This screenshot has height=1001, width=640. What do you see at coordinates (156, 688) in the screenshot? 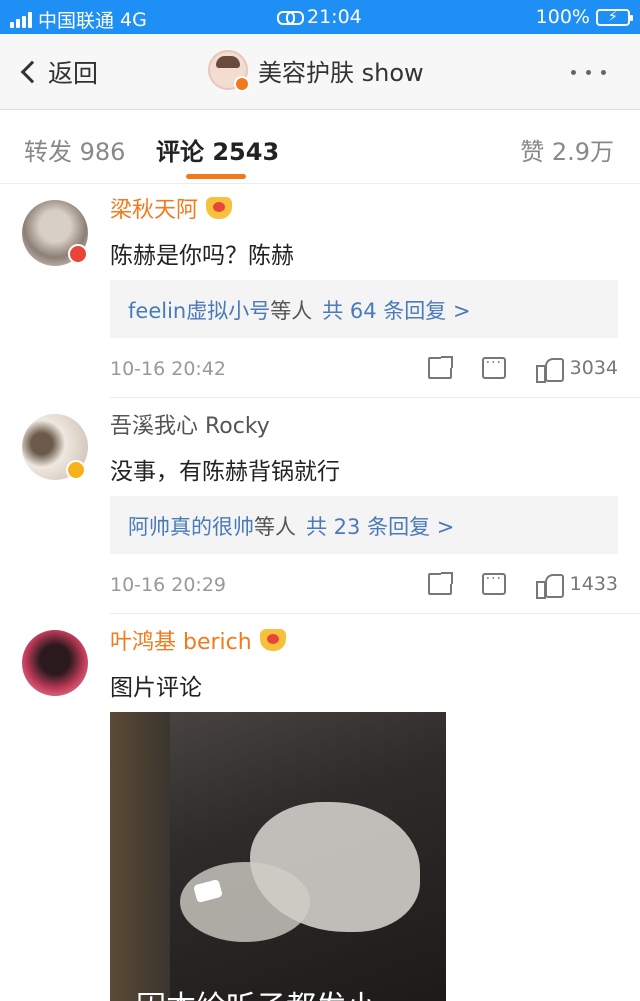
I see `comment-text: 图片评论` at bounding box center [156, 688].